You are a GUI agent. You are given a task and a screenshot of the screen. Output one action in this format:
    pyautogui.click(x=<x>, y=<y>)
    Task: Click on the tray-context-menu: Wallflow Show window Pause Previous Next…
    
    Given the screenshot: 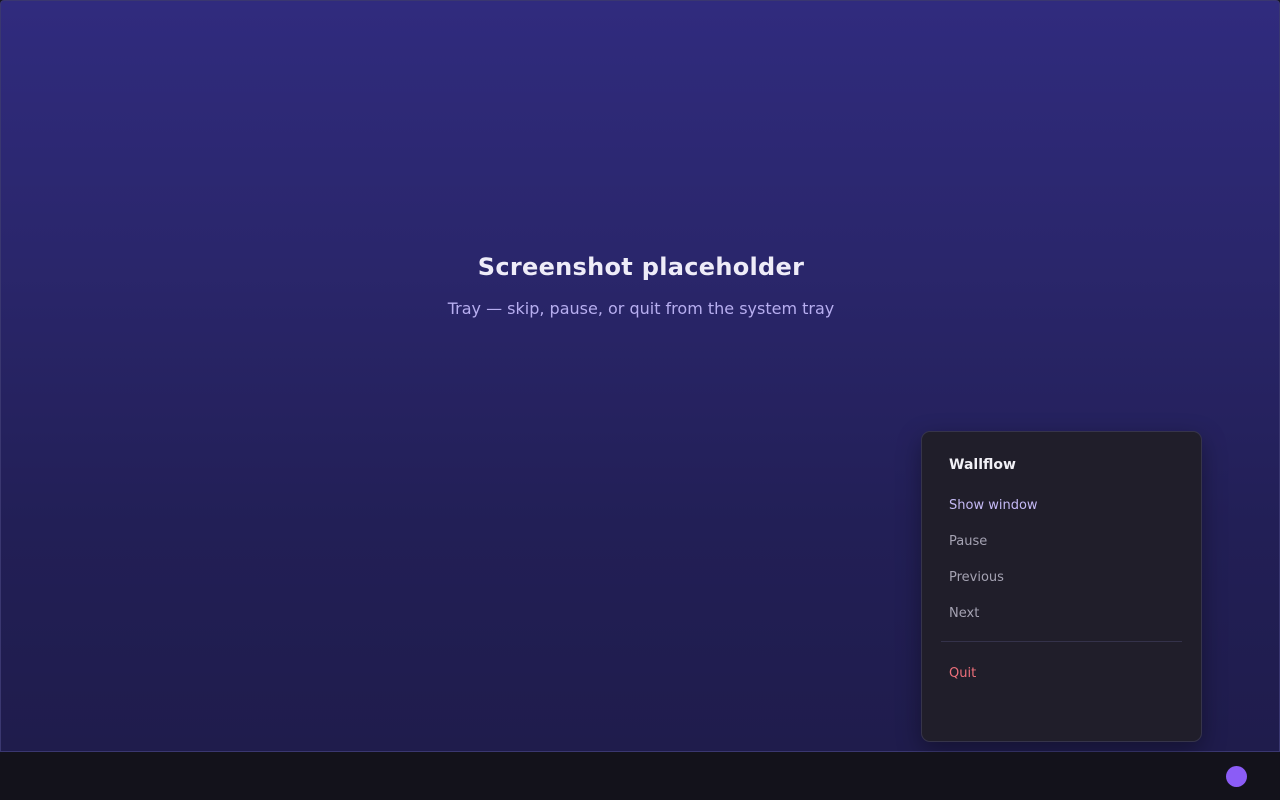 What is the action you would take?
    pyautogui.click(x=1061, y=586)
    